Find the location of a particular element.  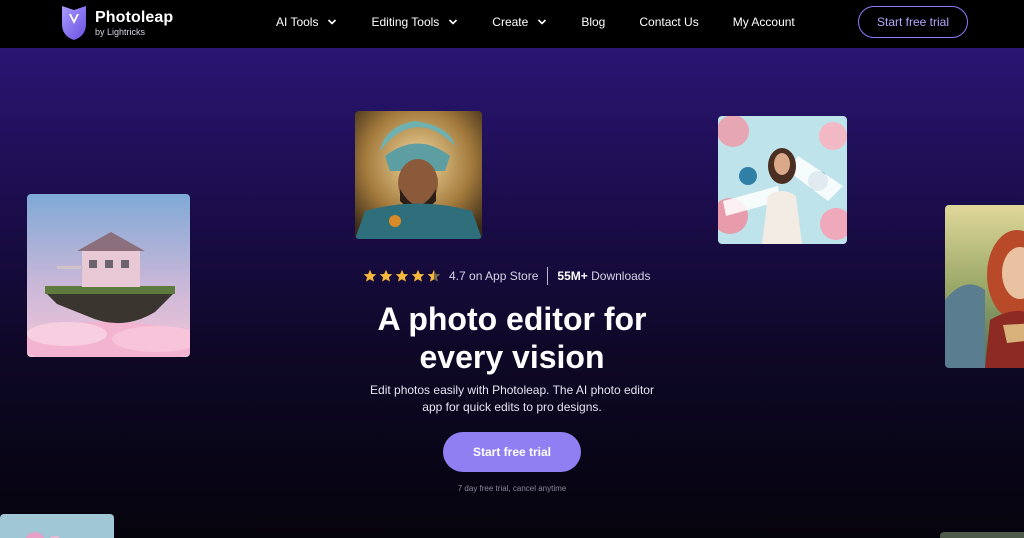

subtitle-line-2: app for quick edits to pro designs. is located at coordinates (512, 407).